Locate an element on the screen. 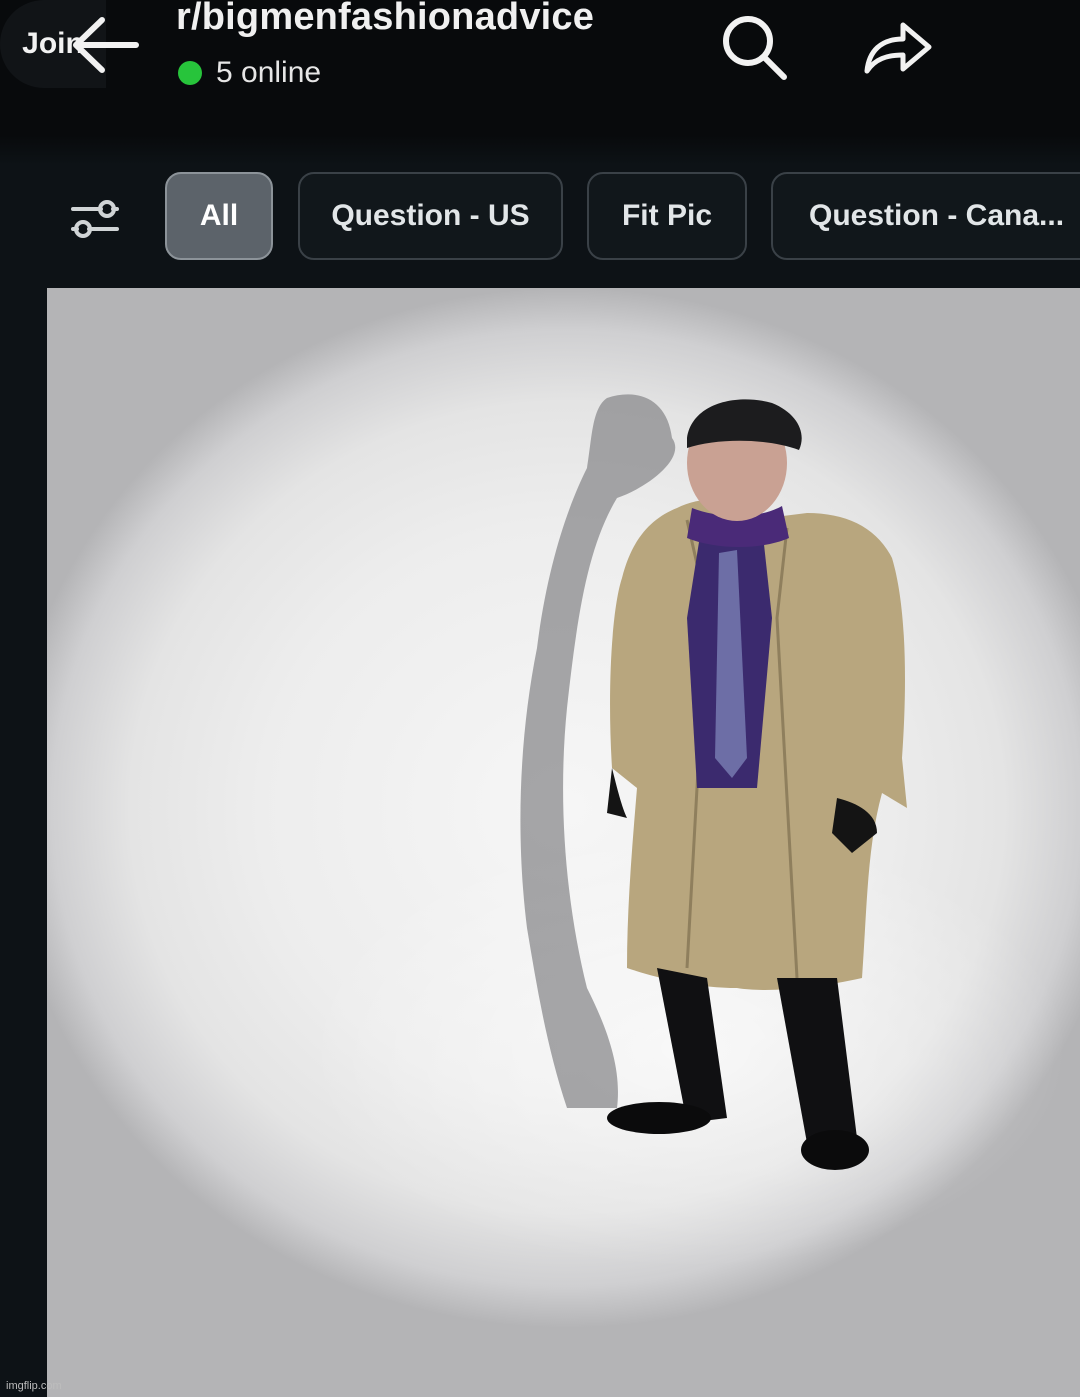 This screenshot has width=1080, height=1397. back-button is located at coordinates (105, 45).